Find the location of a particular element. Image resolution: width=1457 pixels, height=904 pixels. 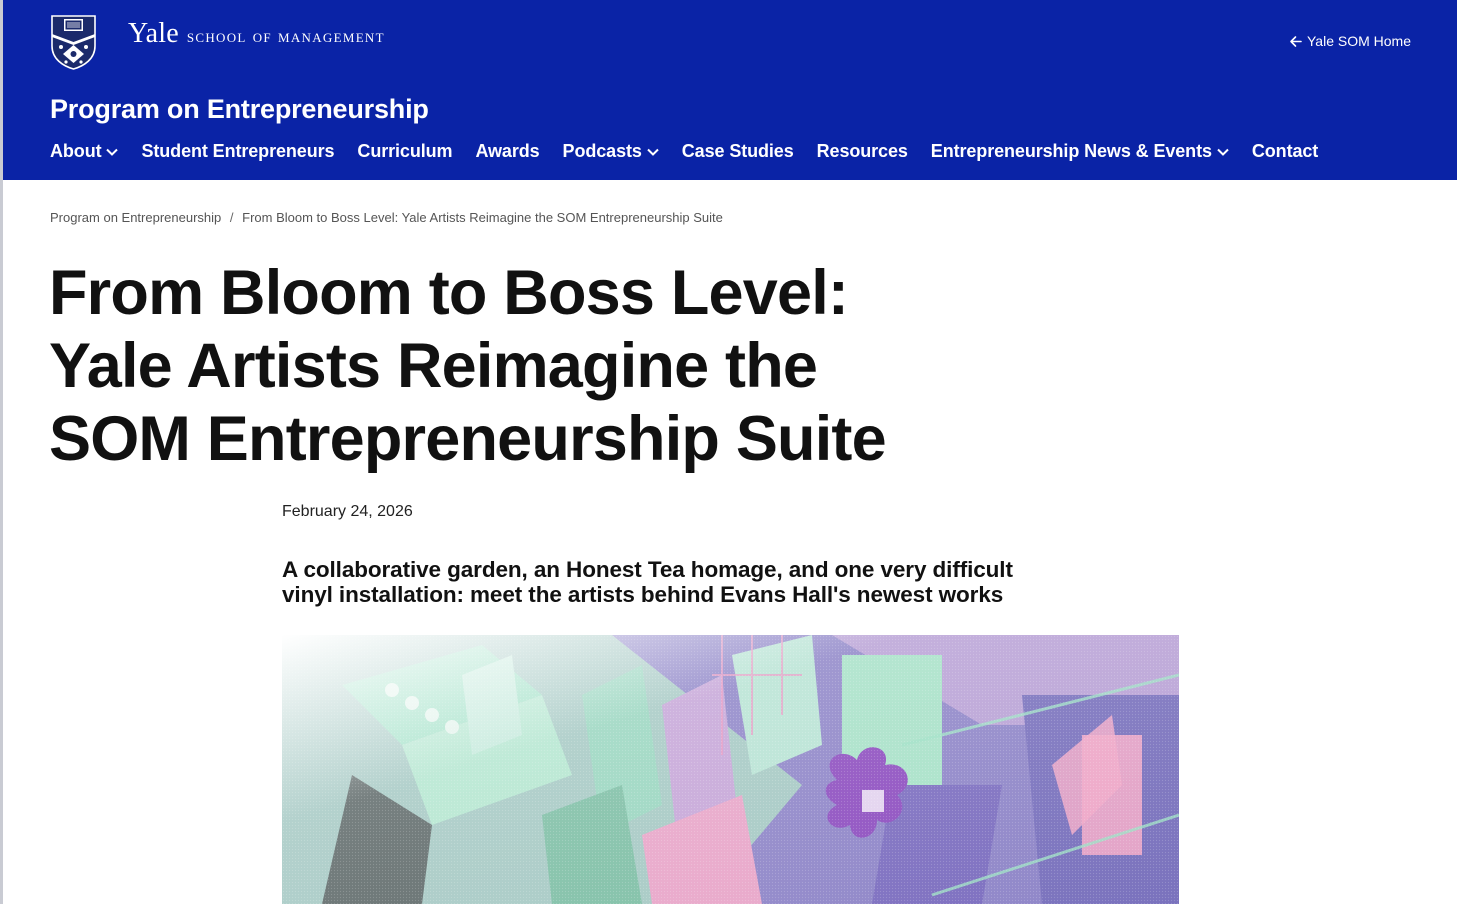

wordmark-school: School of Management is located at coordinates (285, 36).